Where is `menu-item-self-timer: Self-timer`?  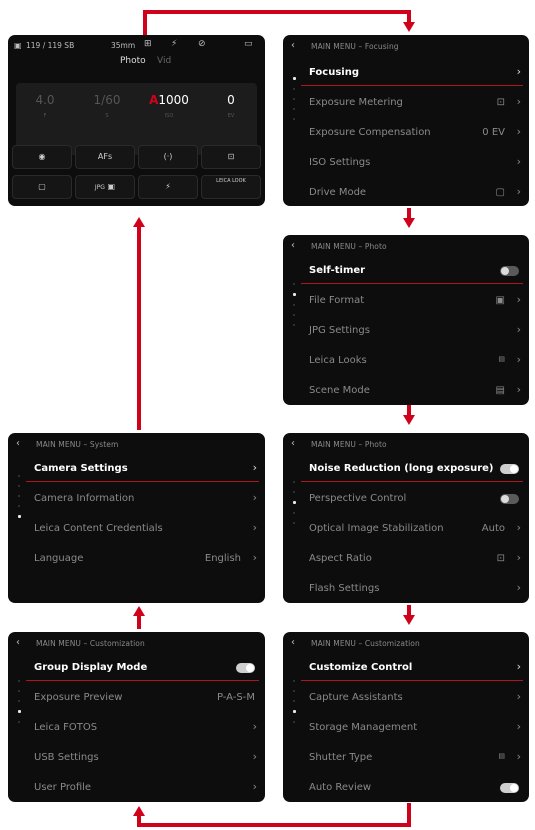
menu-item-self-timer: Self-timer is located at coordinates (412, 272).